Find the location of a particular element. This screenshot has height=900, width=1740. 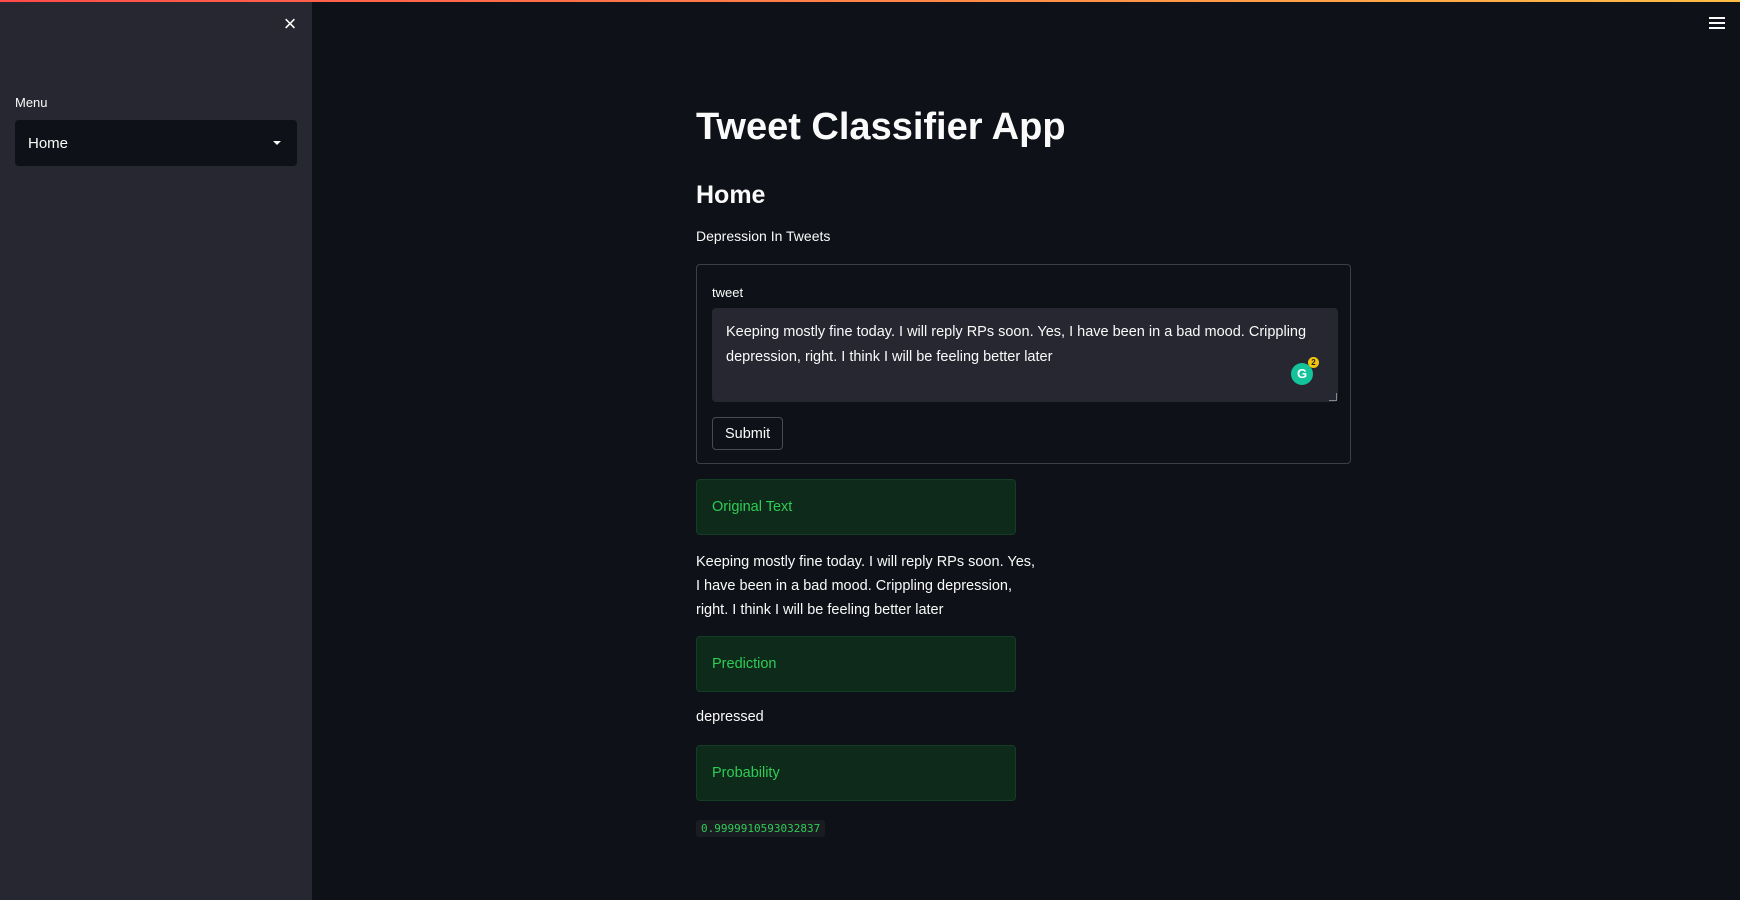

tweet-form: tweet G 2 Submit is located at coordinates (1023, 364).